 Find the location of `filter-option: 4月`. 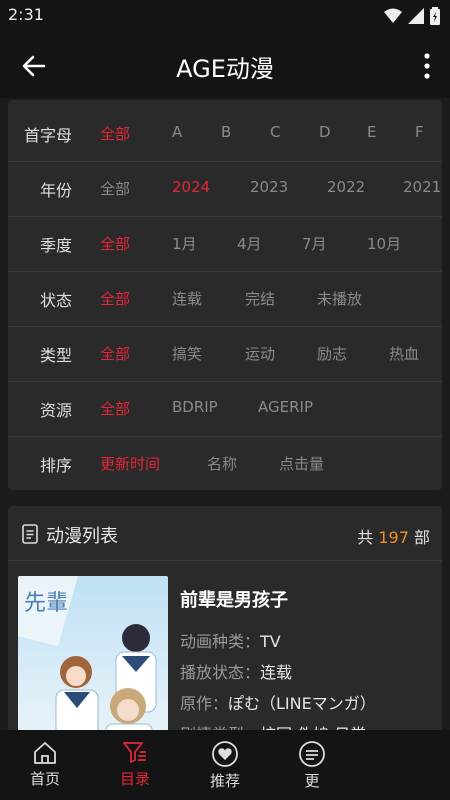

filter-option: 4月 is located at coordinates (249, 243).